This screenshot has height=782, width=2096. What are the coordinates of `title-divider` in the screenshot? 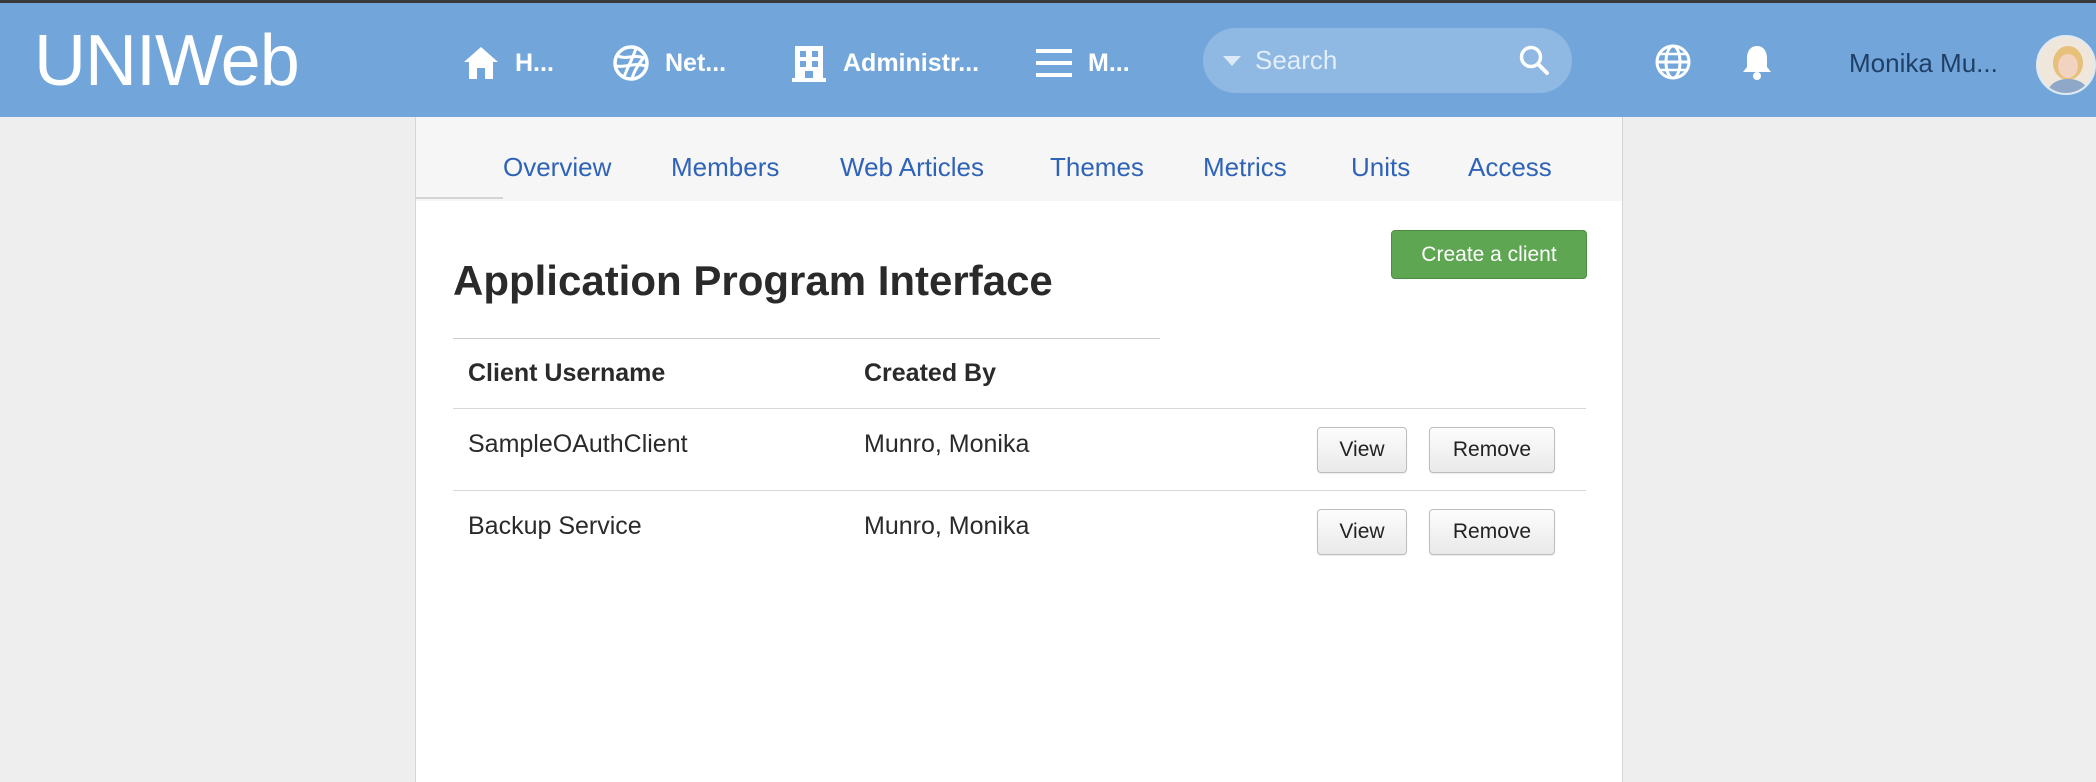 It's located at (806, 338).